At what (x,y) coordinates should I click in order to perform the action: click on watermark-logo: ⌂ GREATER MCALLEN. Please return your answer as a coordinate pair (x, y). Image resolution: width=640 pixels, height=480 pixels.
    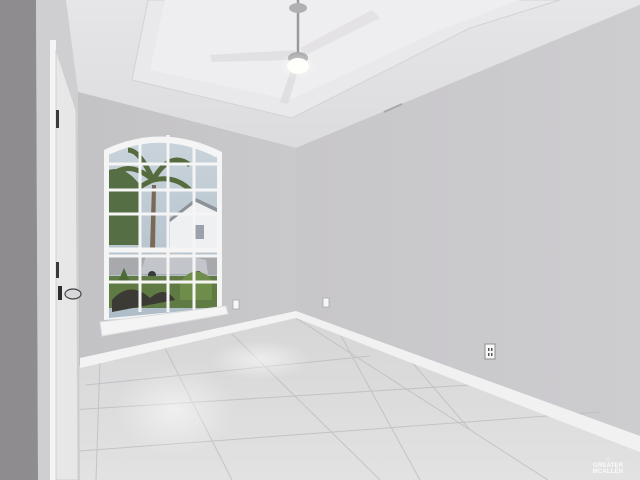
    Looking at the image, I should click on (608, 465).